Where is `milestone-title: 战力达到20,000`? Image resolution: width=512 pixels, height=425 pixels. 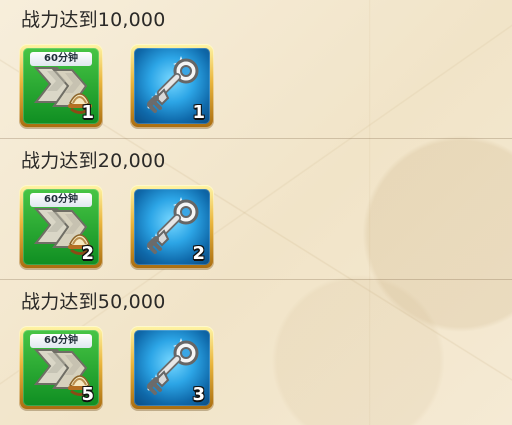
milestone-title: 战力达到20,000 is located at coordinates (93, 161).